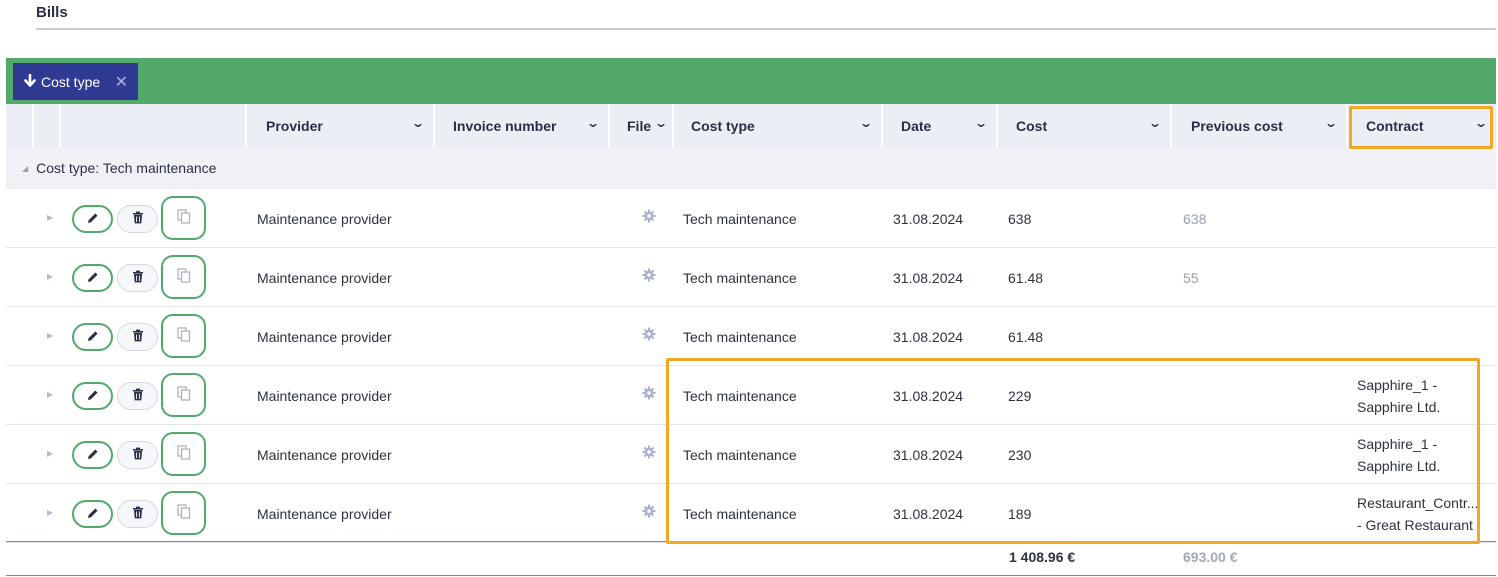 This screenshot has height=577, width=1498. Describe the element at coordinates (1026, 336) in the screenshot. I see `cell-cost: 61.48` at that location.